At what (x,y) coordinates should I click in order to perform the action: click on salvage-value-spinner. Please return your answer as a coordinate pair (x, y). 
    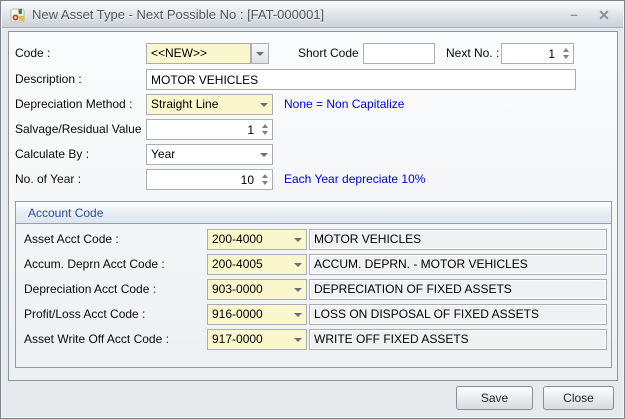
    Looking at the image, I should click on (209, 129).